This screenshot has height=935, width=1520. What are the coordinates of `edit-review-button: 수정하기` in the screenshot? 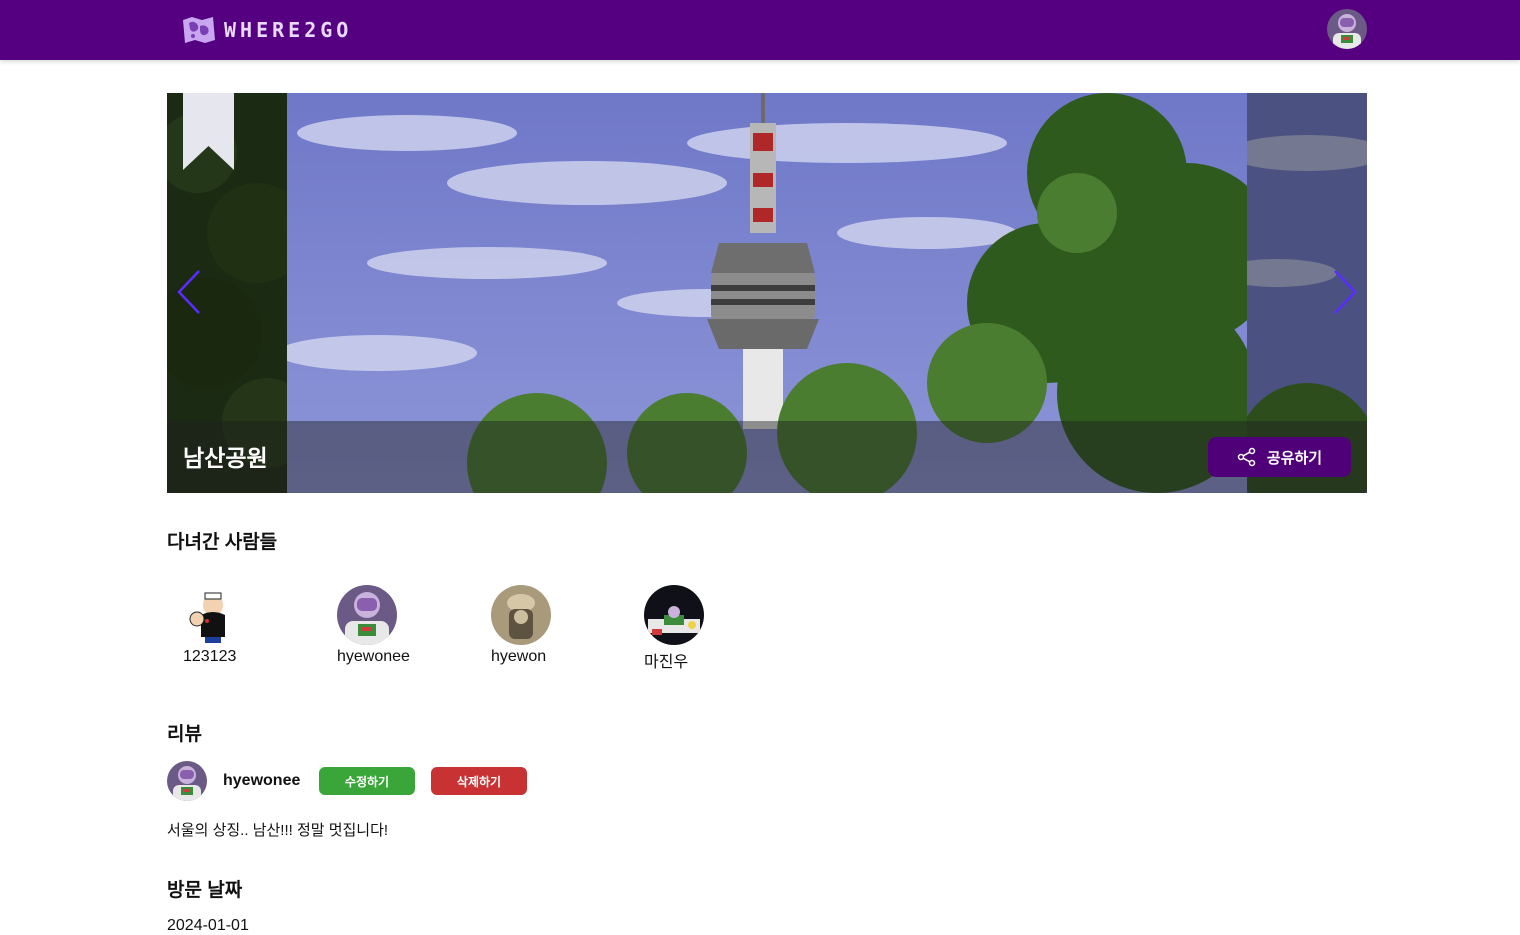 It's located at (367, 781).